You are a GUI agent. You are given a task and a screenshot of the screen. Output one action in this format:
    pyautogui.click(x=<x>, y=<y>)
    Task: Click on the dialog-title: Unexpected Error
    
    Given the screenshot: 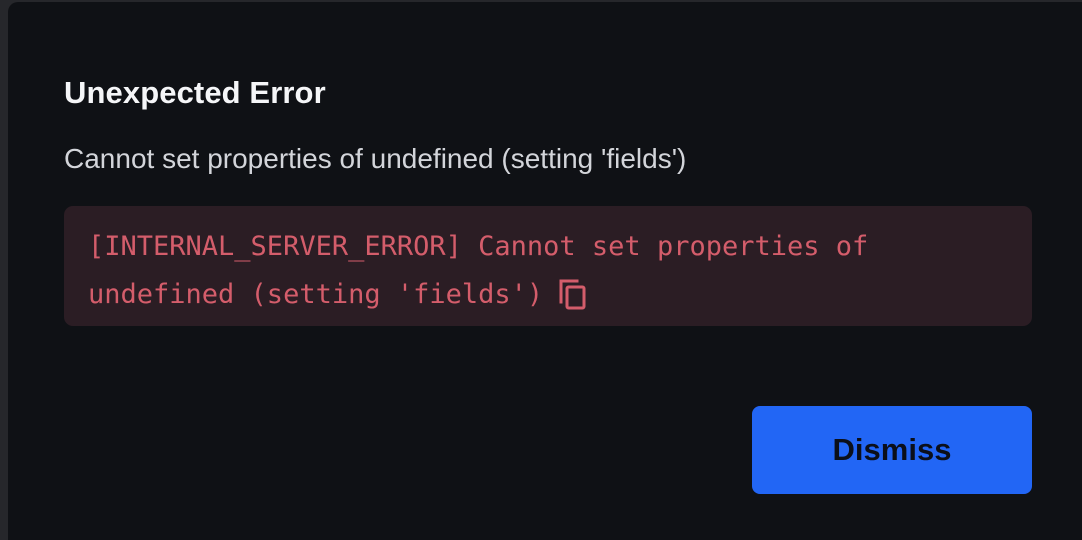 What is the action you would take?
    pyautogui.click(x=195, y=92)
    